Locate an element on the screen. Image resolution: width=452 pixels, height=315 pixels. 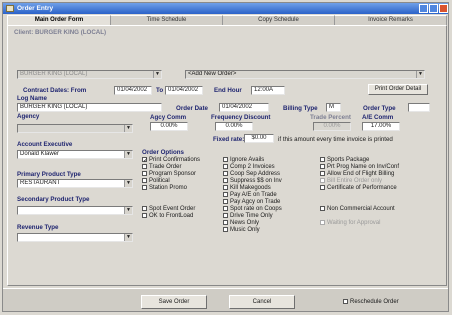
end-hour-field: 12:00A is located at coordinates (268, 90).